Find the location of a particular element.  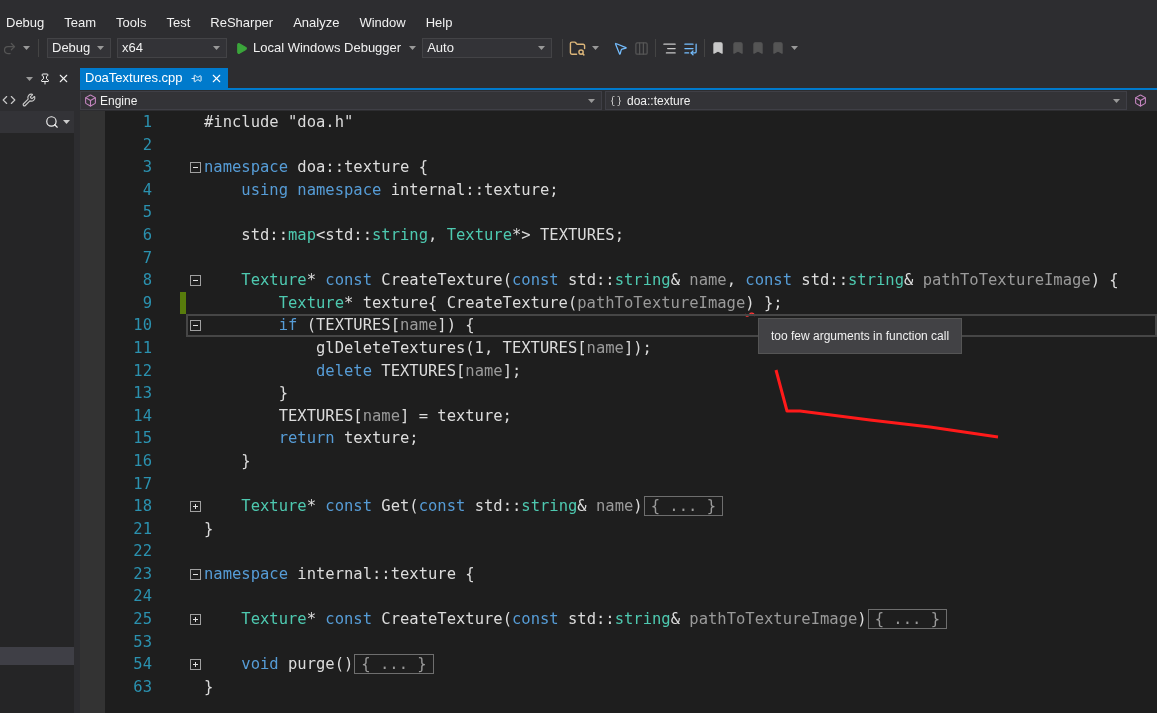

line-number: 15 is located at coordinates (142, 439).